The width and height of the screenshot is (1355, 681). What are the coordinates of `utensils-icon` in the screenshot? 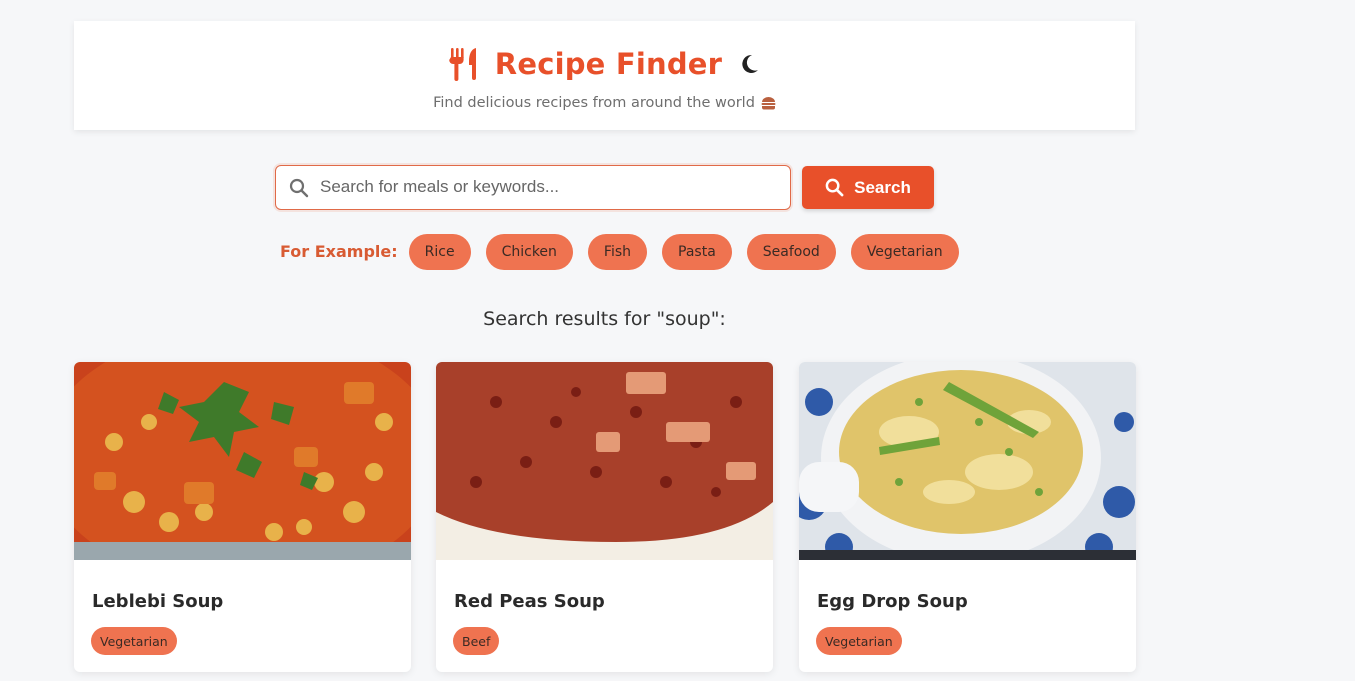 It's located at (462, 64).